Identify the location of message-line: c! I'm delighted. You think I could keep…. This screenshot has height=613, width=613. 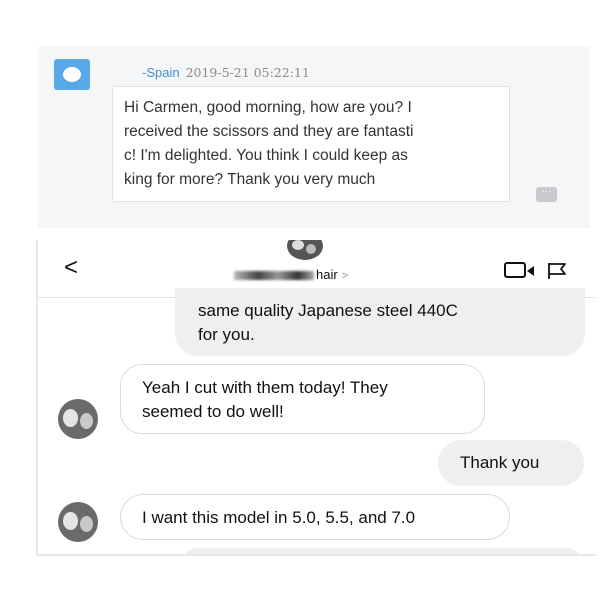
(266, 155).